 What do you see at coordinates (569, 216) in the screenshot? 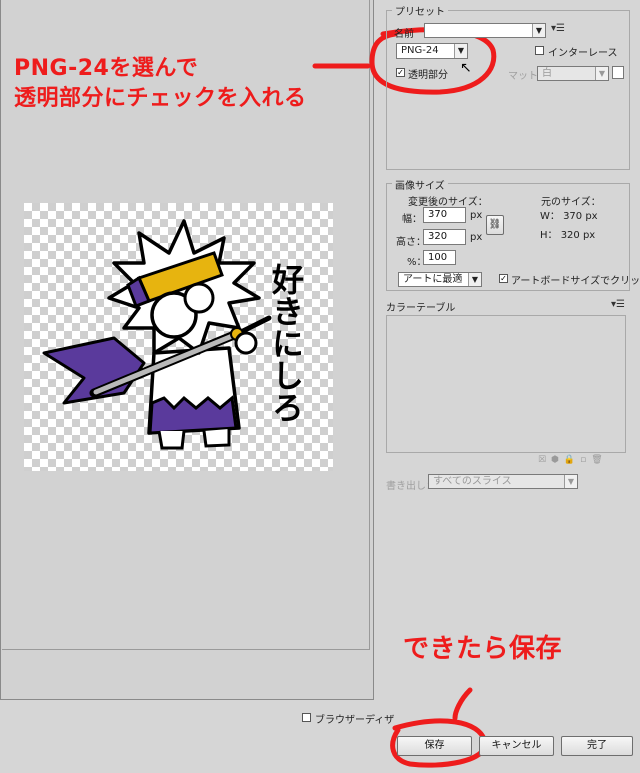
I see `orig-width: W： 370 px` at bounding box center [569, 216].